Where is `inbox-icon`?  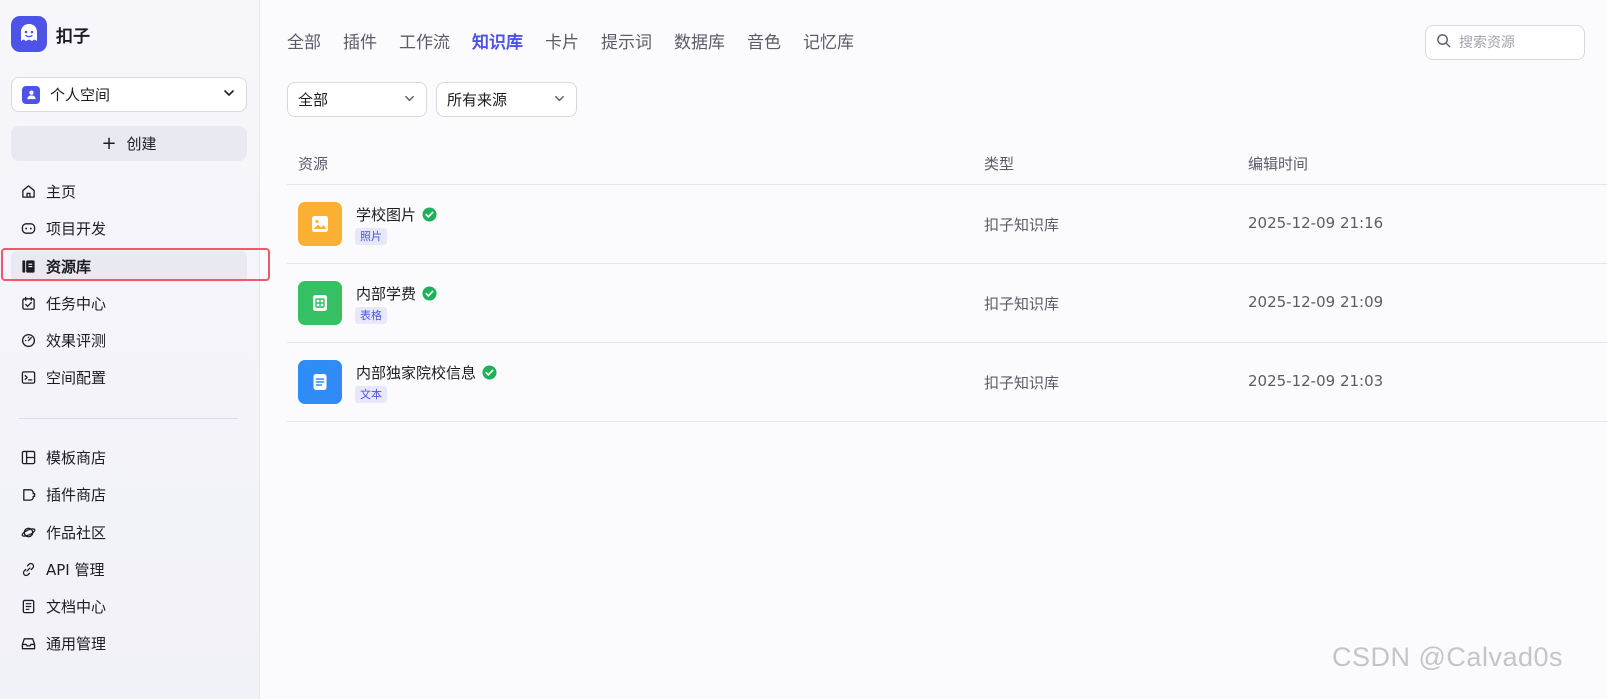
inbox-icon is located at coordinates (28, 643).